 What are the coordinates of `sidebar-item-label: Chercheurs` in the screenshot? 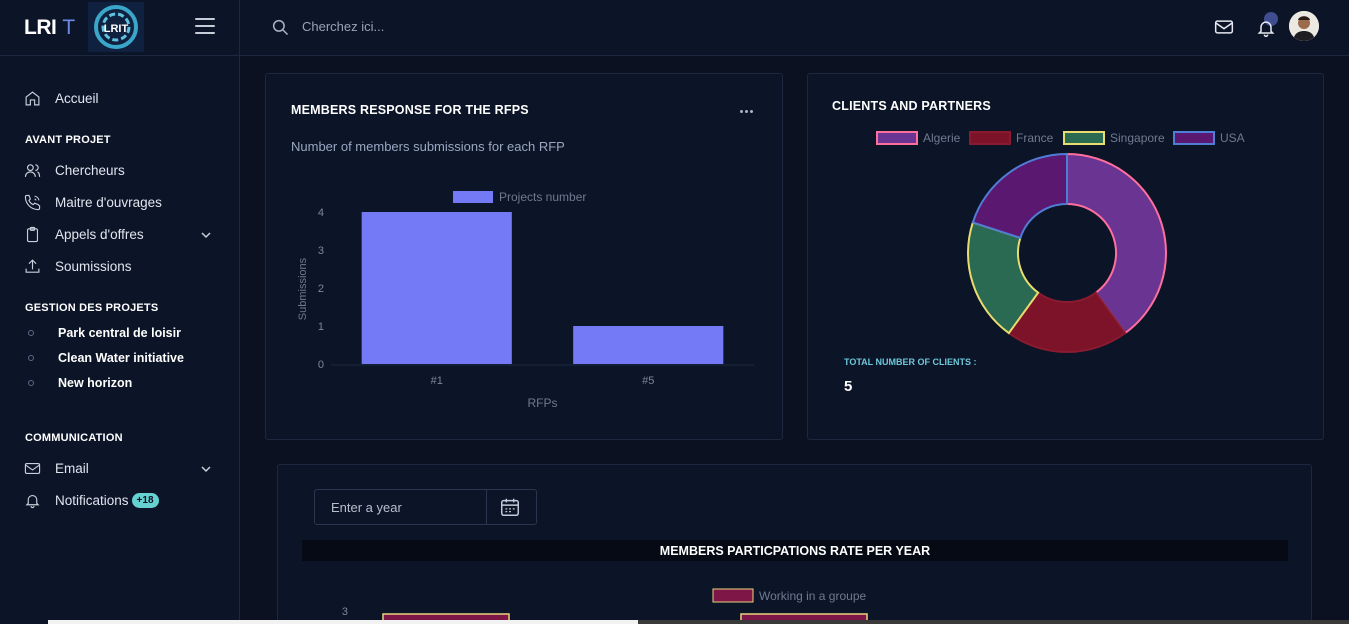 It's located at (90, 170).